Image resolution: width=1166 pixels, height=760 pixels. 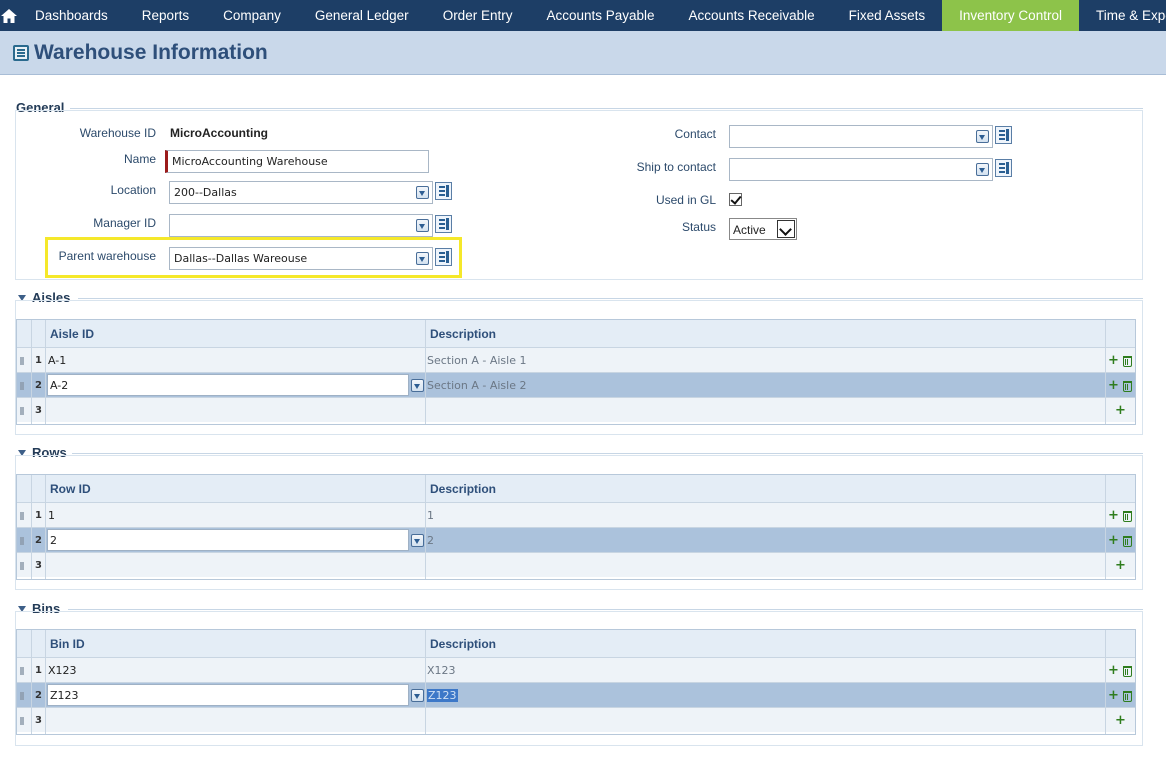 What do you see at coordinates (443, 257) in the screenshot?
I see `parent-warehouse-lookup-icon` at bounding box center [443, 257].